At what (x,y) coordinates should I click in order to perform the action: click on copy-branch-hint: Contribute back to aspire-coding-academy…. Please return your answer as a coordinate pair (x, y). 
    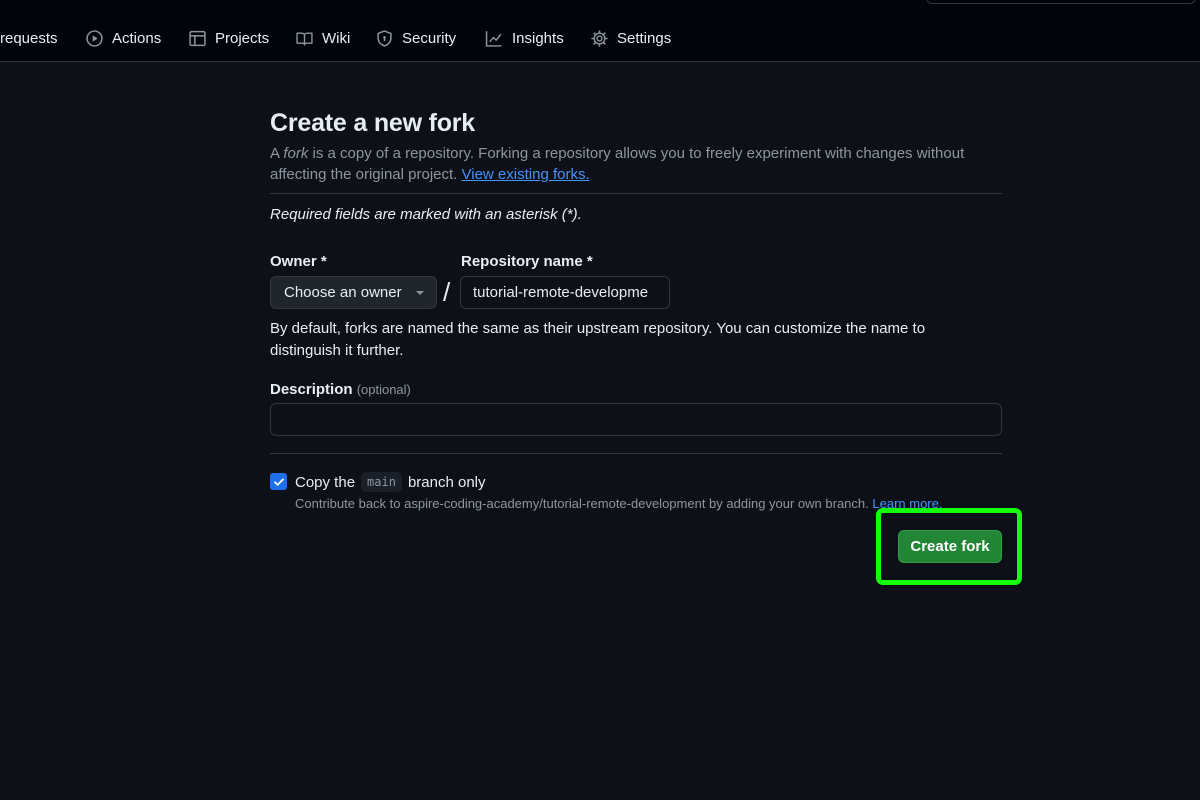
    Looking at the image, I should click on (618, 503).